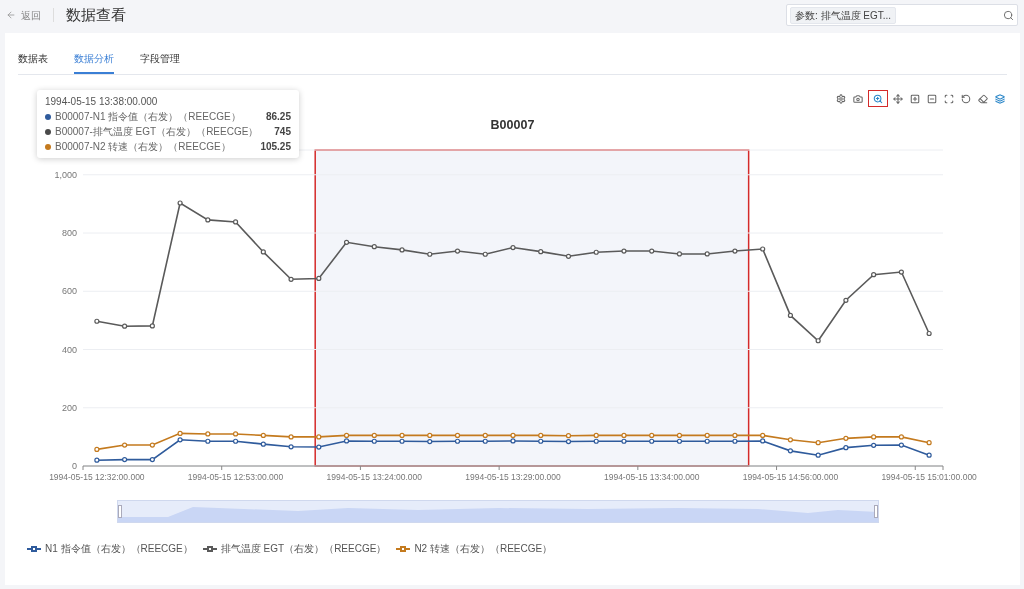 The image size is (1024, 589). Describe the element at coordinates (69, 407) in the screenshot. I see `y-axis-label: 200` at that location.